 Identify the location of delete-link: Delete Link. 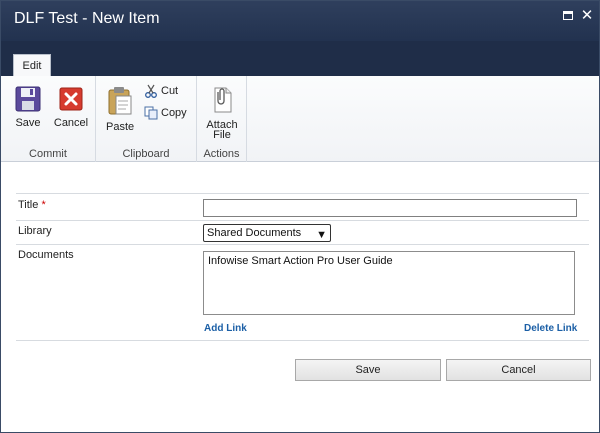
(550, 328).